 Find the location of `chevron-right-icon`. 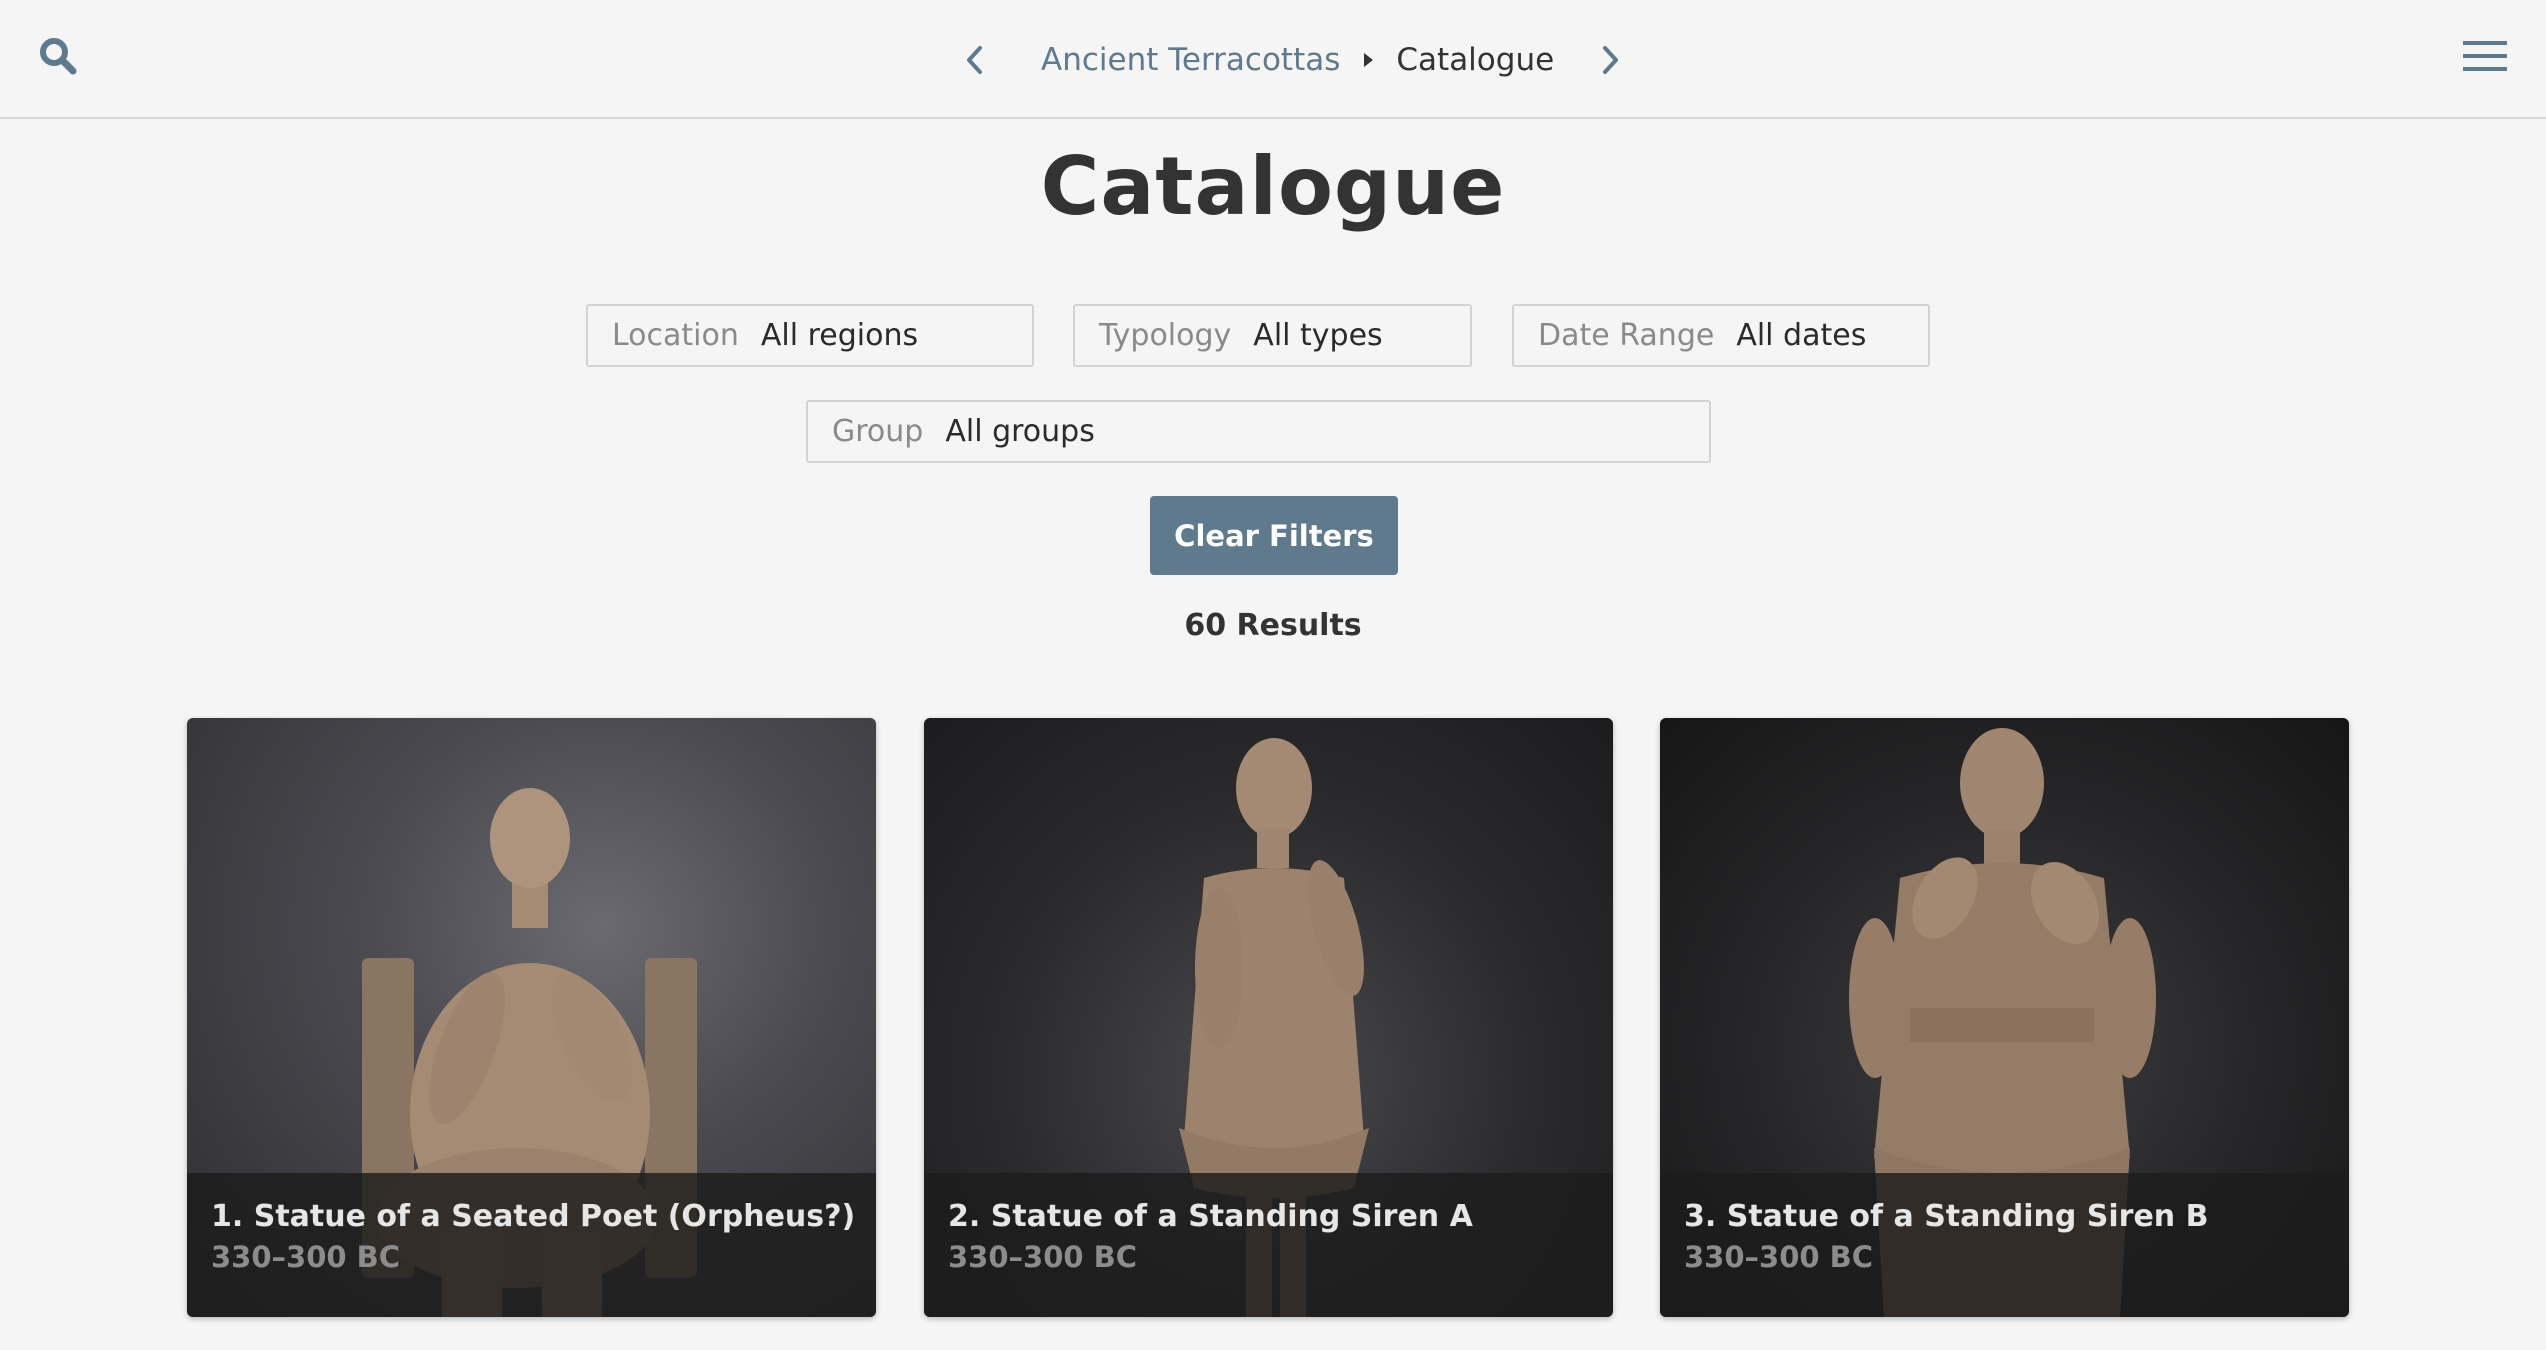

chevron-right-icon is located at coordinates (1611, 60).